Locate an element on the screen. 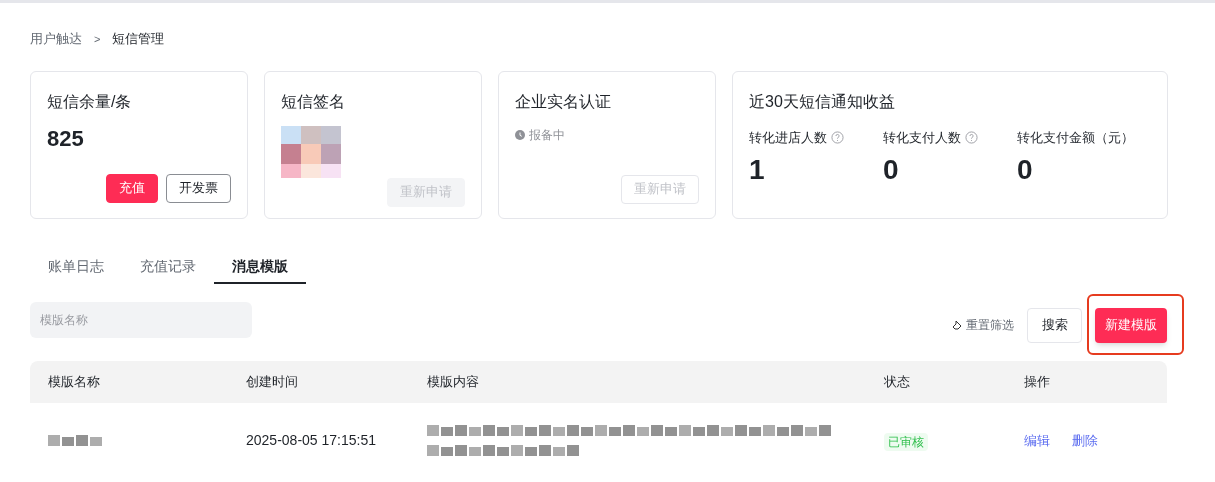 The image size is (1215, 482). status-text: 报备中 is located at coordinates (547, 135).